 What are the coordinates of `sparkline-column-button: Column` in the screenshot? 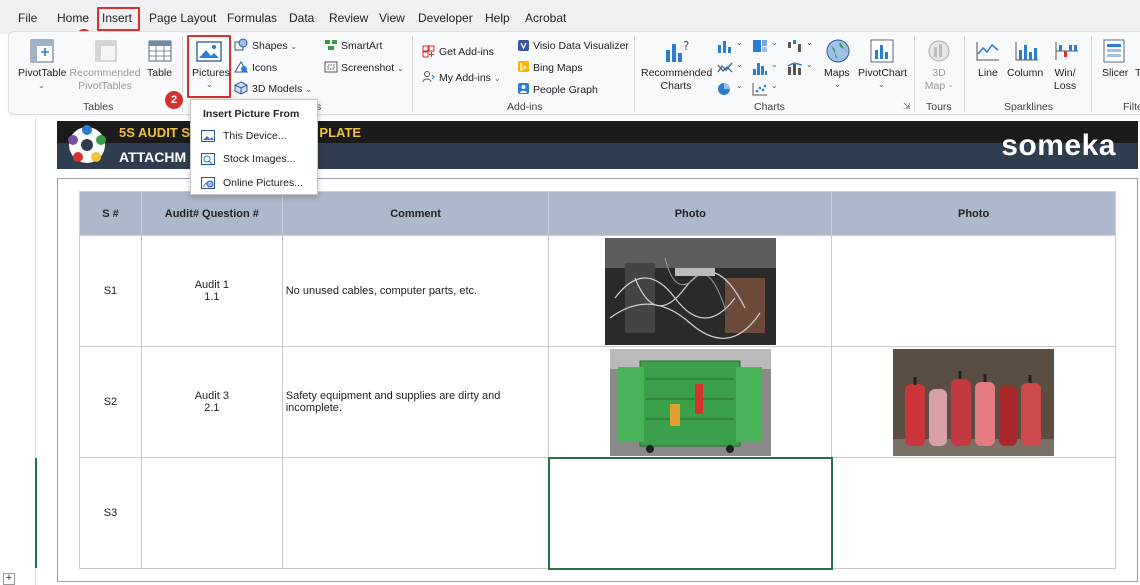 It's located at (1025, 73).